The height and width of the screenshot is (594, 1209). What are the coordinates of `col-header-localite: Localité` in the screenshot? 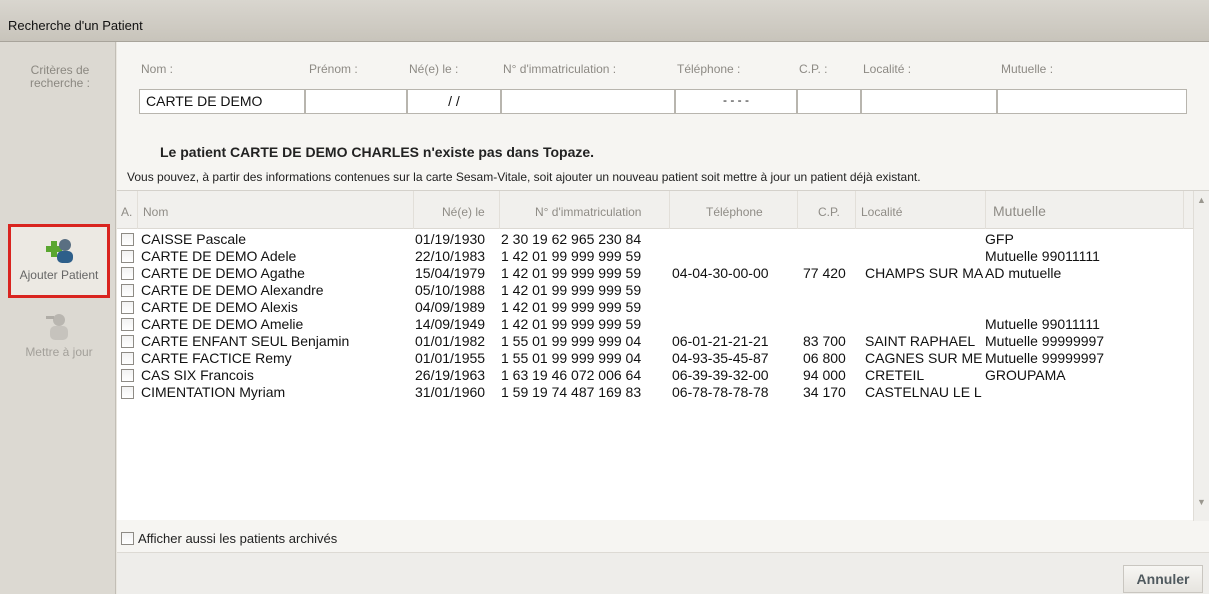 It's located at (881, 212).